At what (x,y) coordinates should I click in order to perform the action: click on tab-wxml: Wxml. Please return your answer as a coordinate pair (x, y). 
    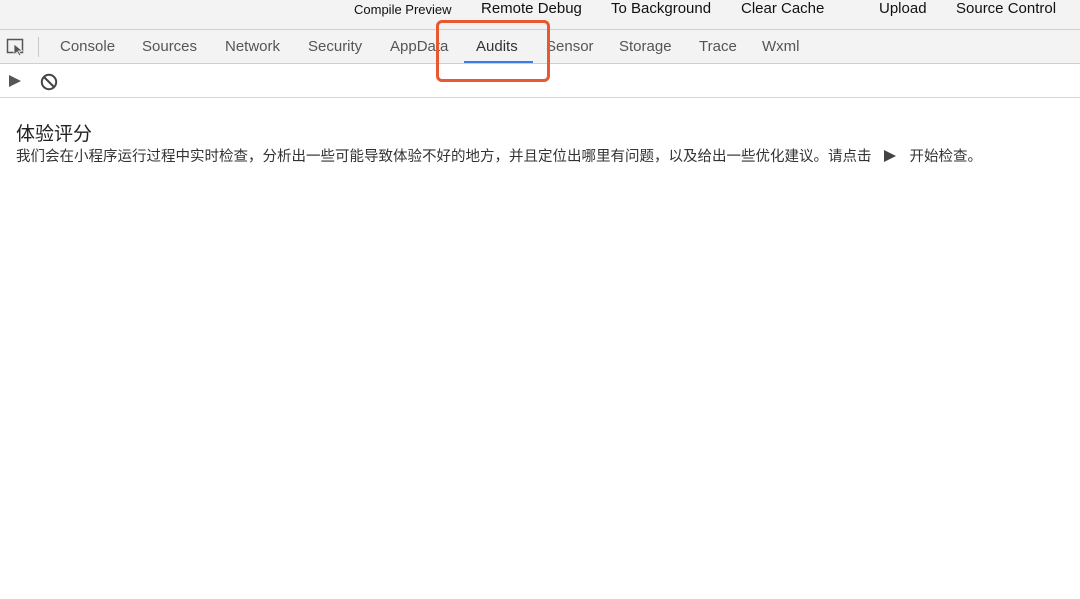
    Looking at the image, I should click on (781, 47).